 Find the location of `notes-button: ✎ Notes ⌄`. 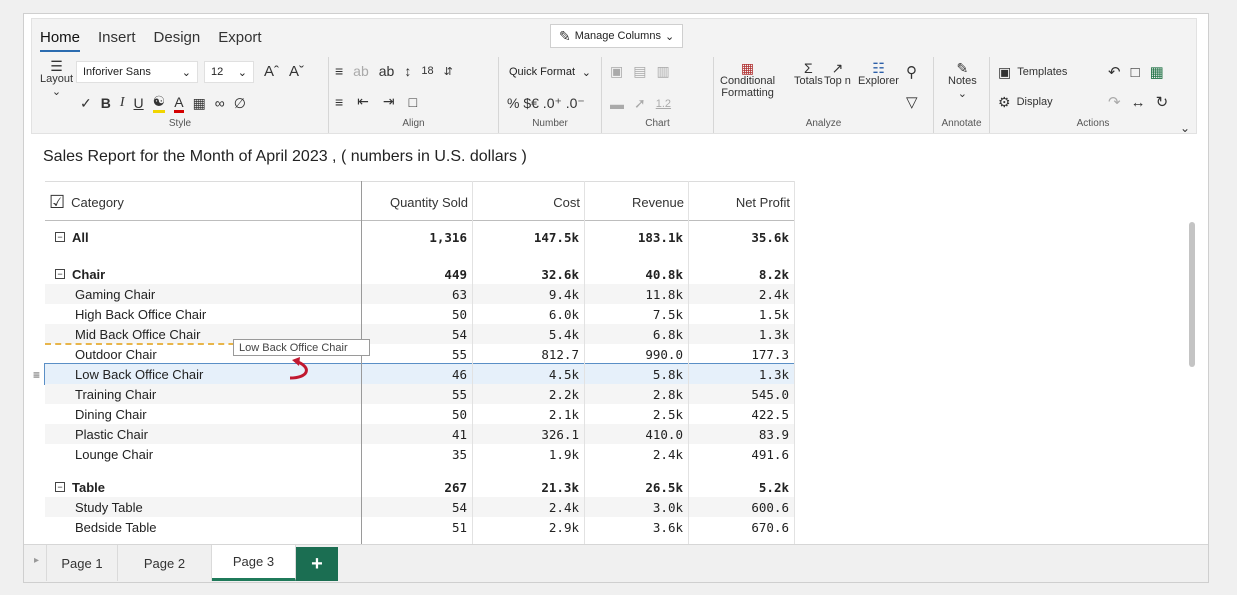

notes-button: ✎ Notes ⌄ is located at coordinates (962, 80).